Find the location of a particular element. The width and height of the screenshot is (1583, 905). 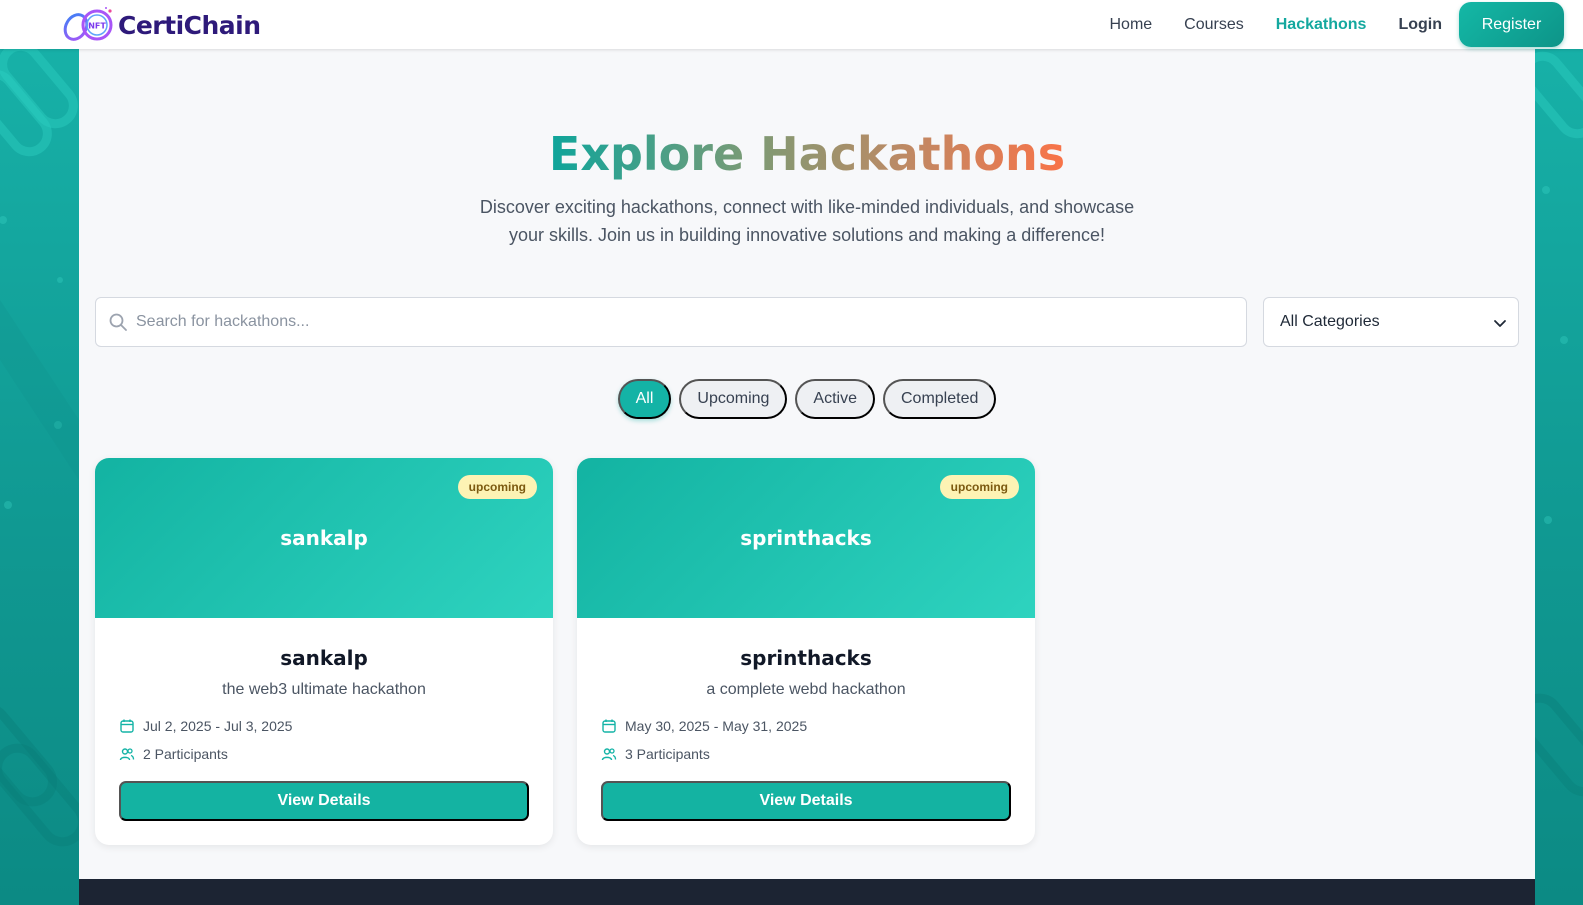

filter-active-tab: Active is located at coordinates (835, 399).